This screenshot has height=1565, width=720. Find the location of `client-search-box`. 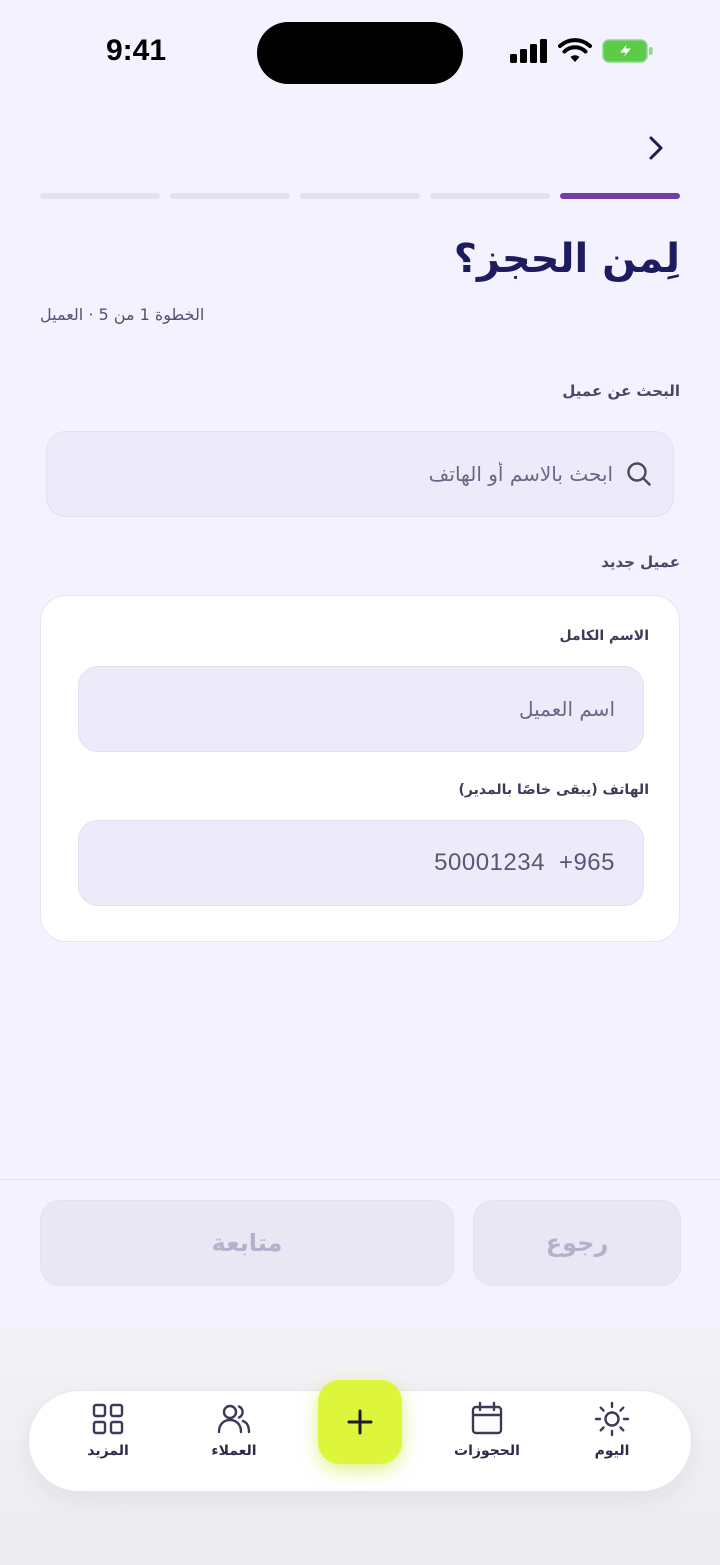

client-search-box is located at coordinates (360, 474).